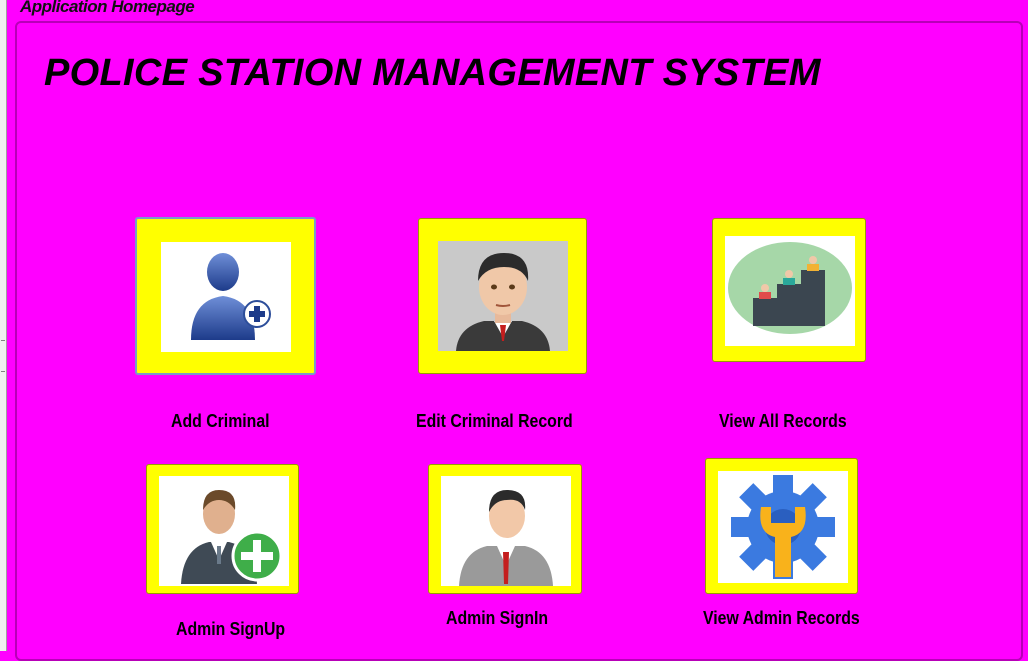 This screenshot has width=1028, height=661. I want to click on view-admin-records-button, so click(781, 526).